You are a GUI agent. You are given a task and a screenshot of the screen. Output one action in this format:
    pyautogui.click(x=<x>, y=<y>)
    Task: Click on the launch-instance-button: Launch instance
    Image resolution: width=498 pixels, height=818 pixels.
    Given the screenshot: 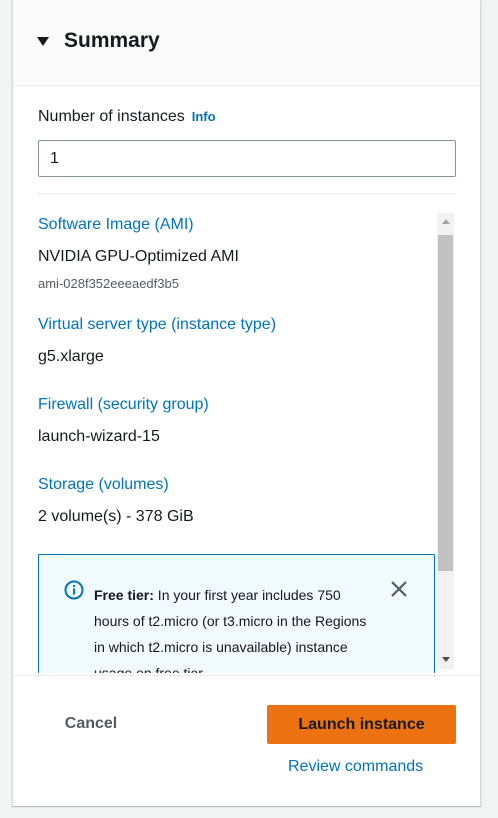 What is the action you would take?
    pyautogui.click(x=361, y=724)
    